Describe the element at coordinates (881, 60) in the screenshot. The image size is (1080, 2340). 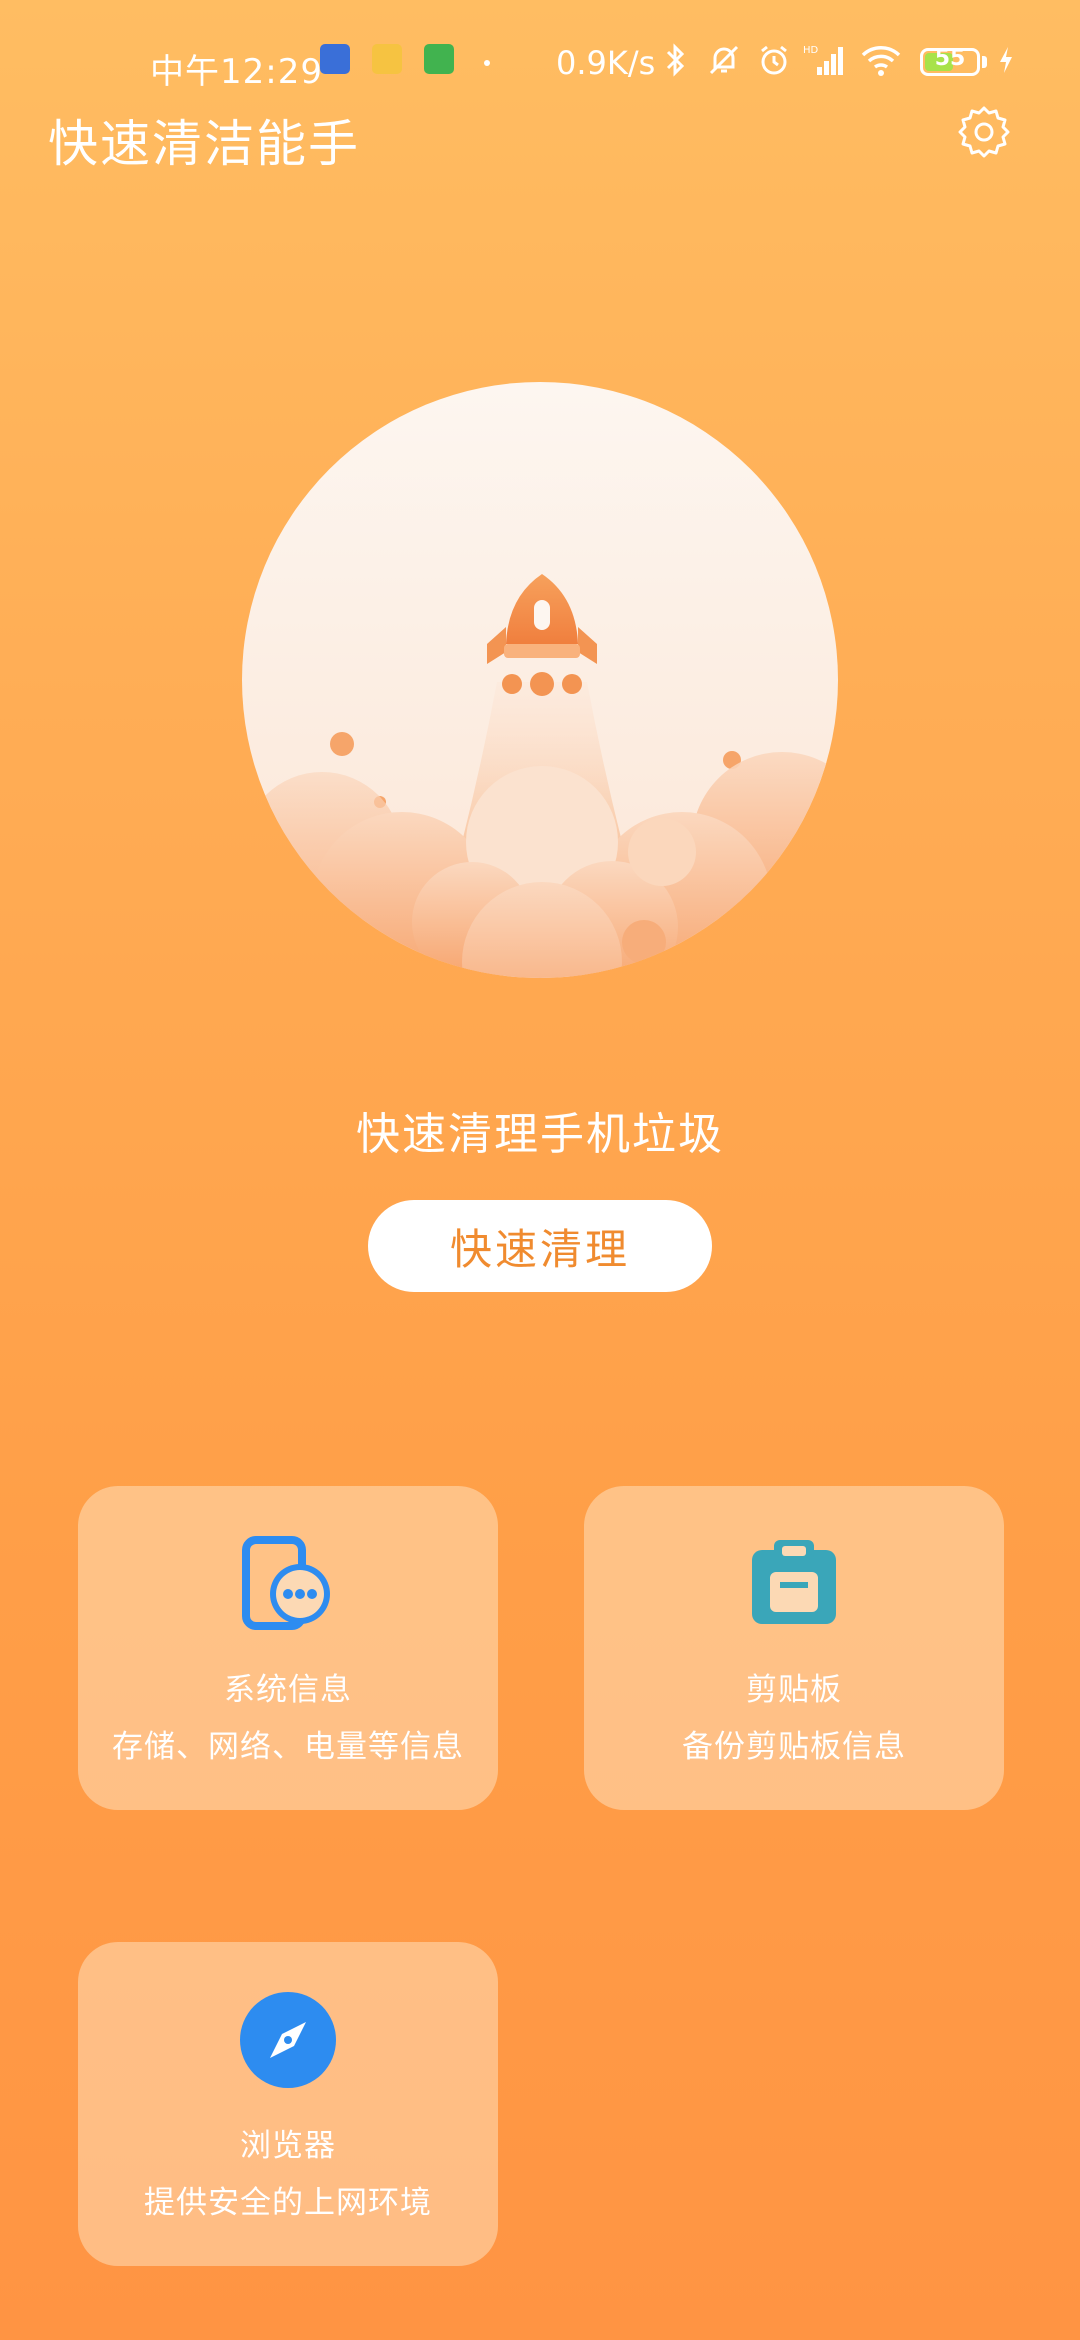
I see `wifi-icon` at that location.